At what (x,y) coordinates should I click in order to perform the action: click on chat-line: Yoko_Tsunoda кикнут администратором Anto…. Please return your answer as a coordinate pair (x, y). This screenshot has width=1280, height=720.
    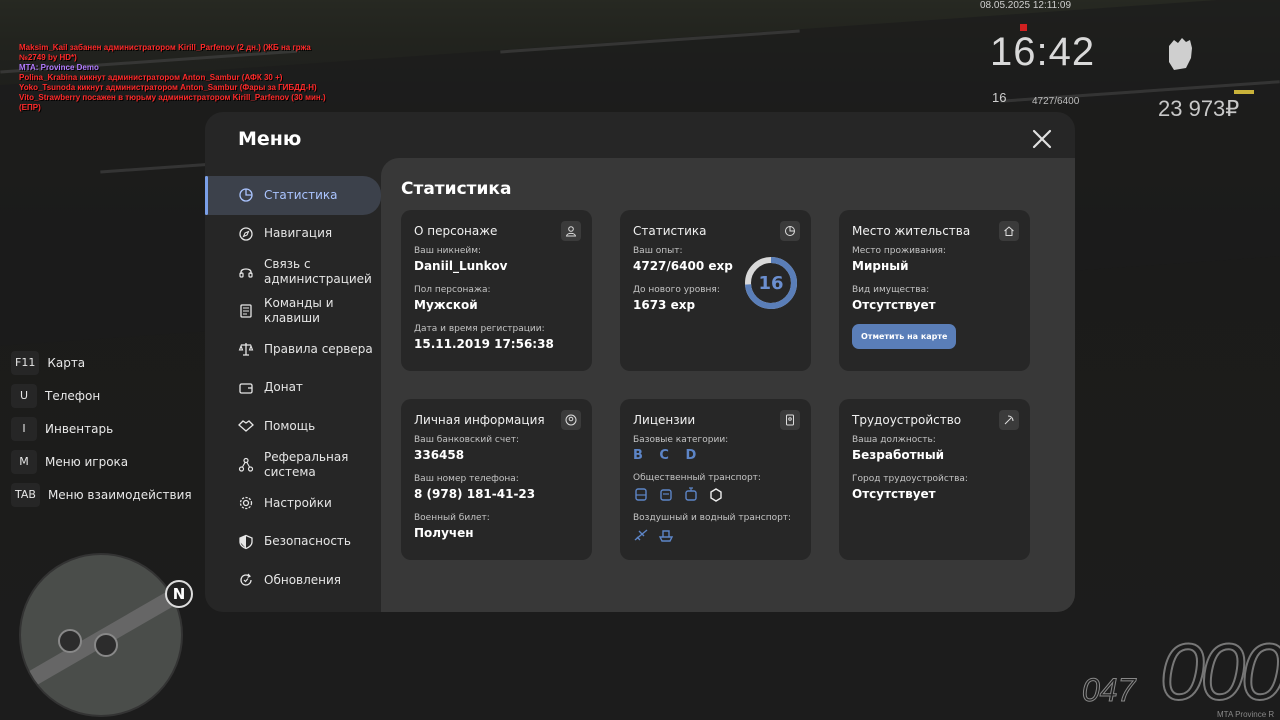
    Looking at the image, I should click on (168, 87).